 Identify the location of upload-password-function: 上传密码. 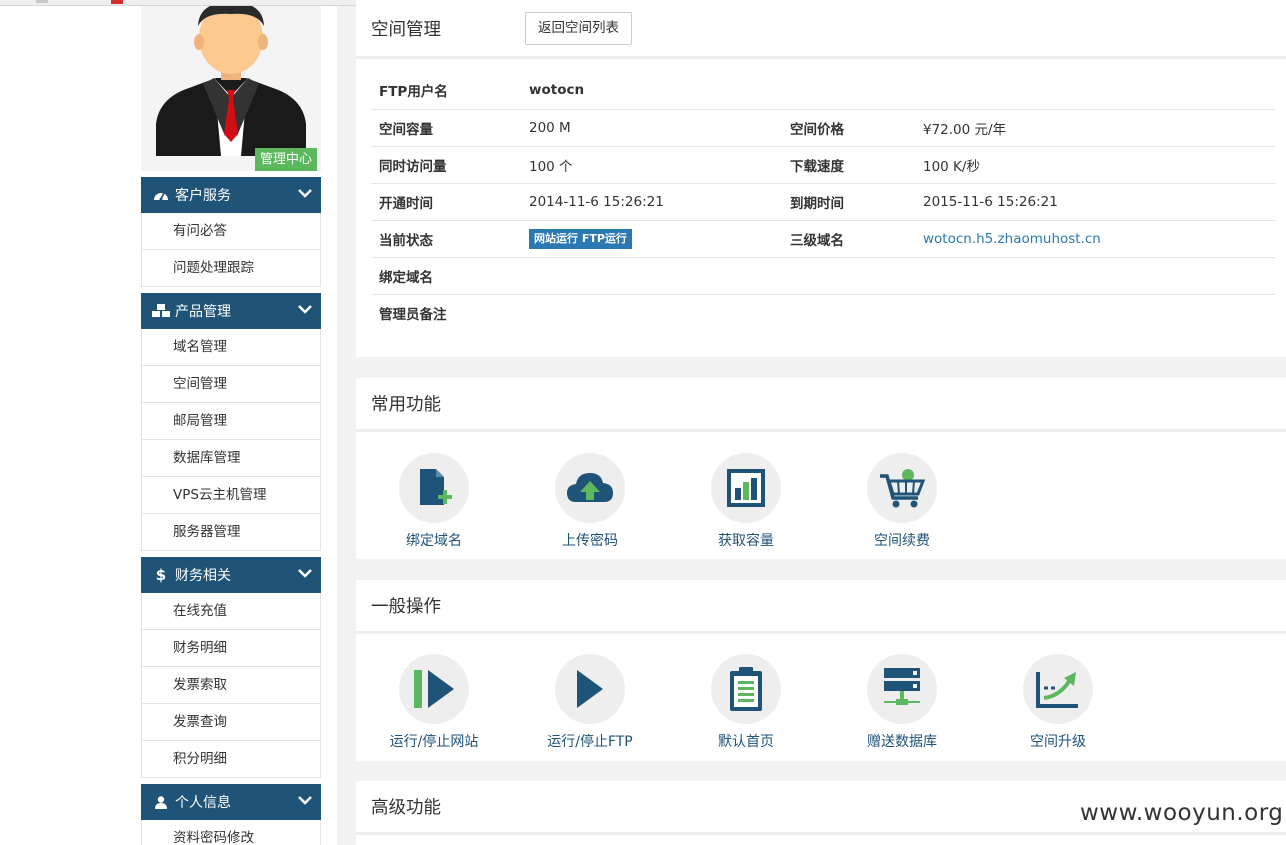
(590, 501).